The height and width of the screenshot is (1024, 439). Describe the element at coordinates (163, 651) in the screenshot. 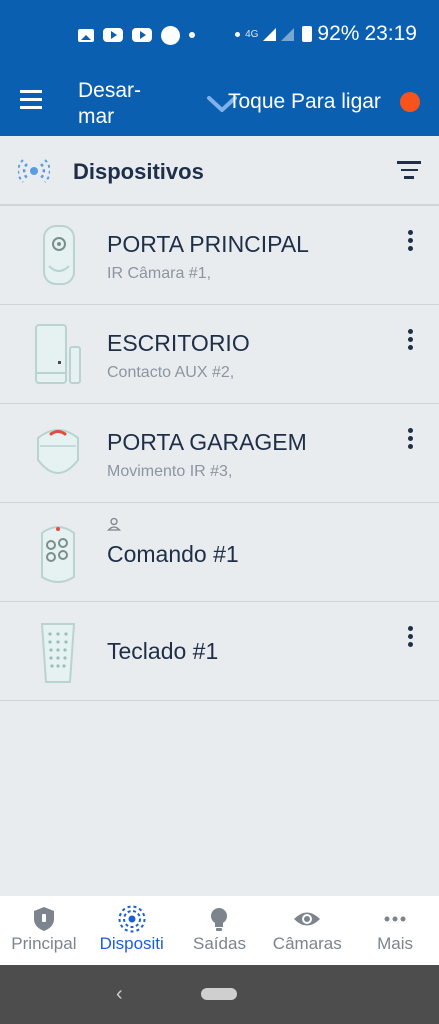

I see `device-name: Teclado #1` at that location.